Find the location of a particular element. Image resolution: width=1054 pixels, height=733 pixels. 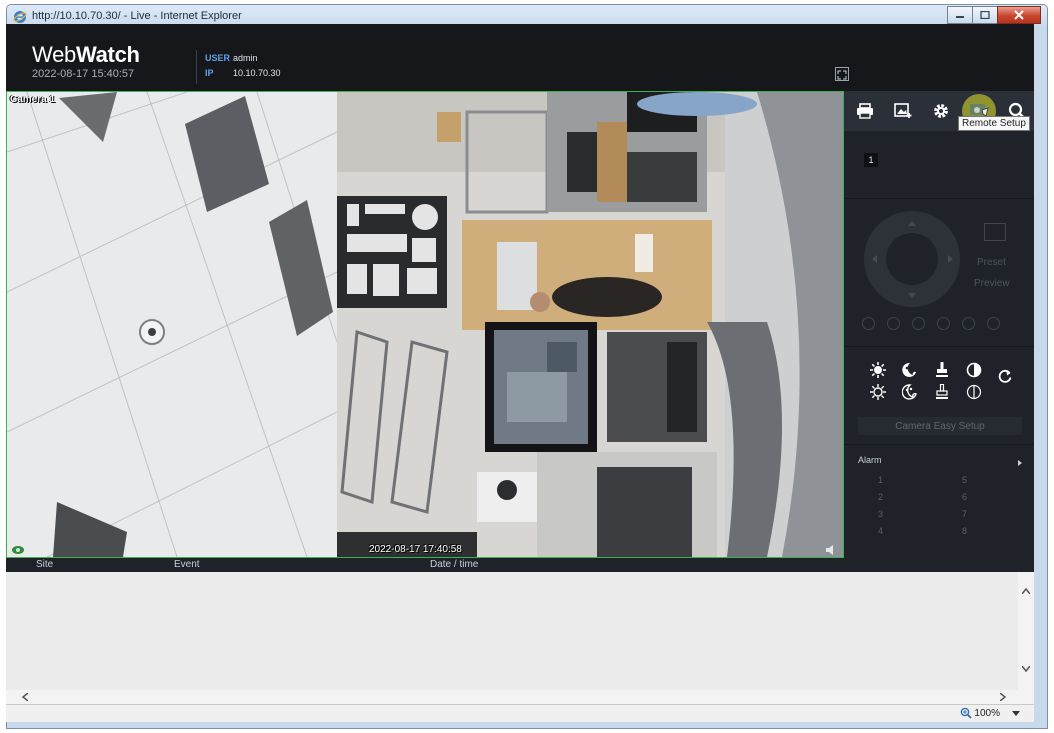

focus-near-icon is located at coordinates (918, 323).